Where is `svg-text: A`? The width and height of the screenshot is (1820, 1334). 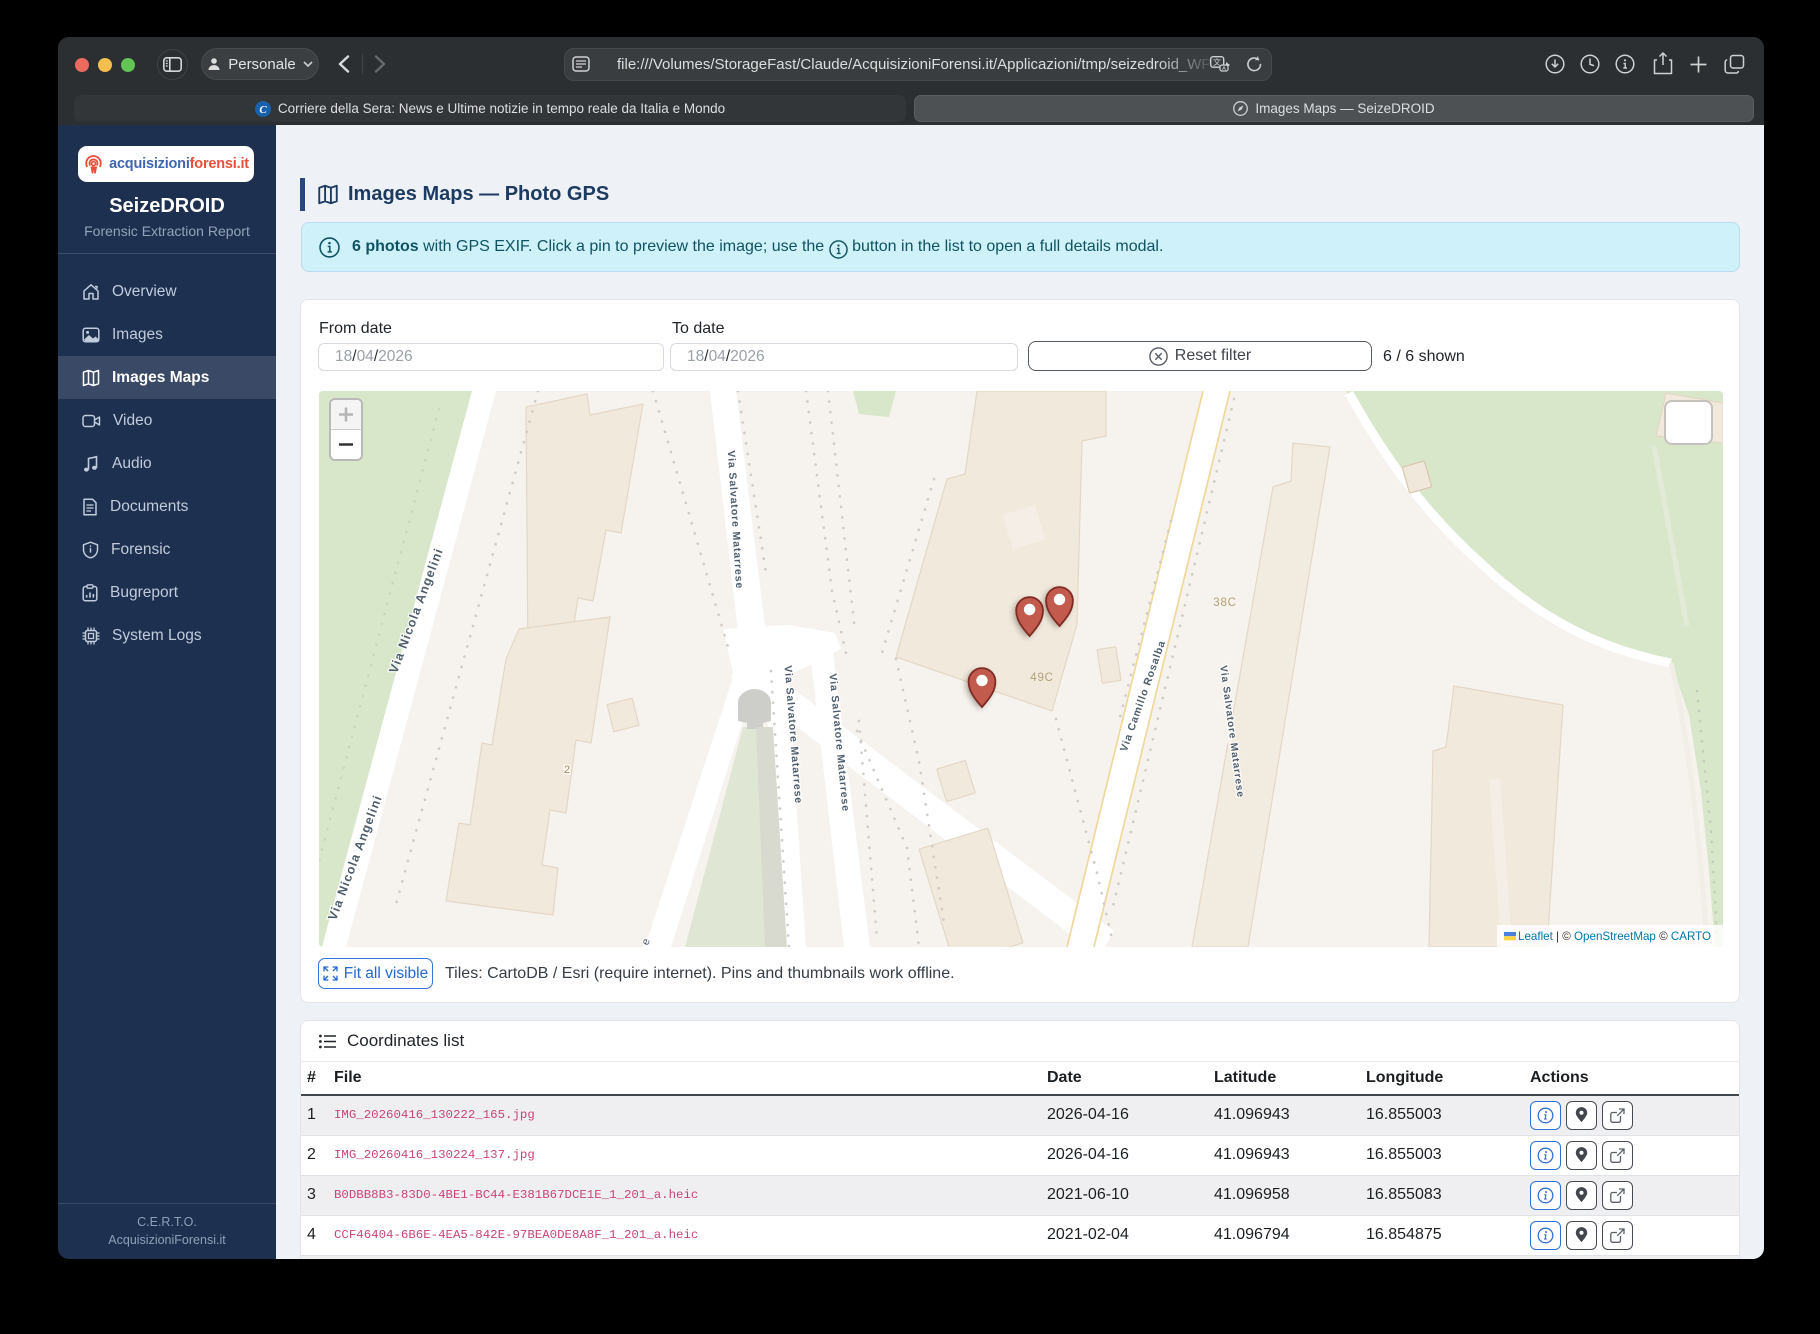 svg-text: A is located at coordinates (1224, 69).